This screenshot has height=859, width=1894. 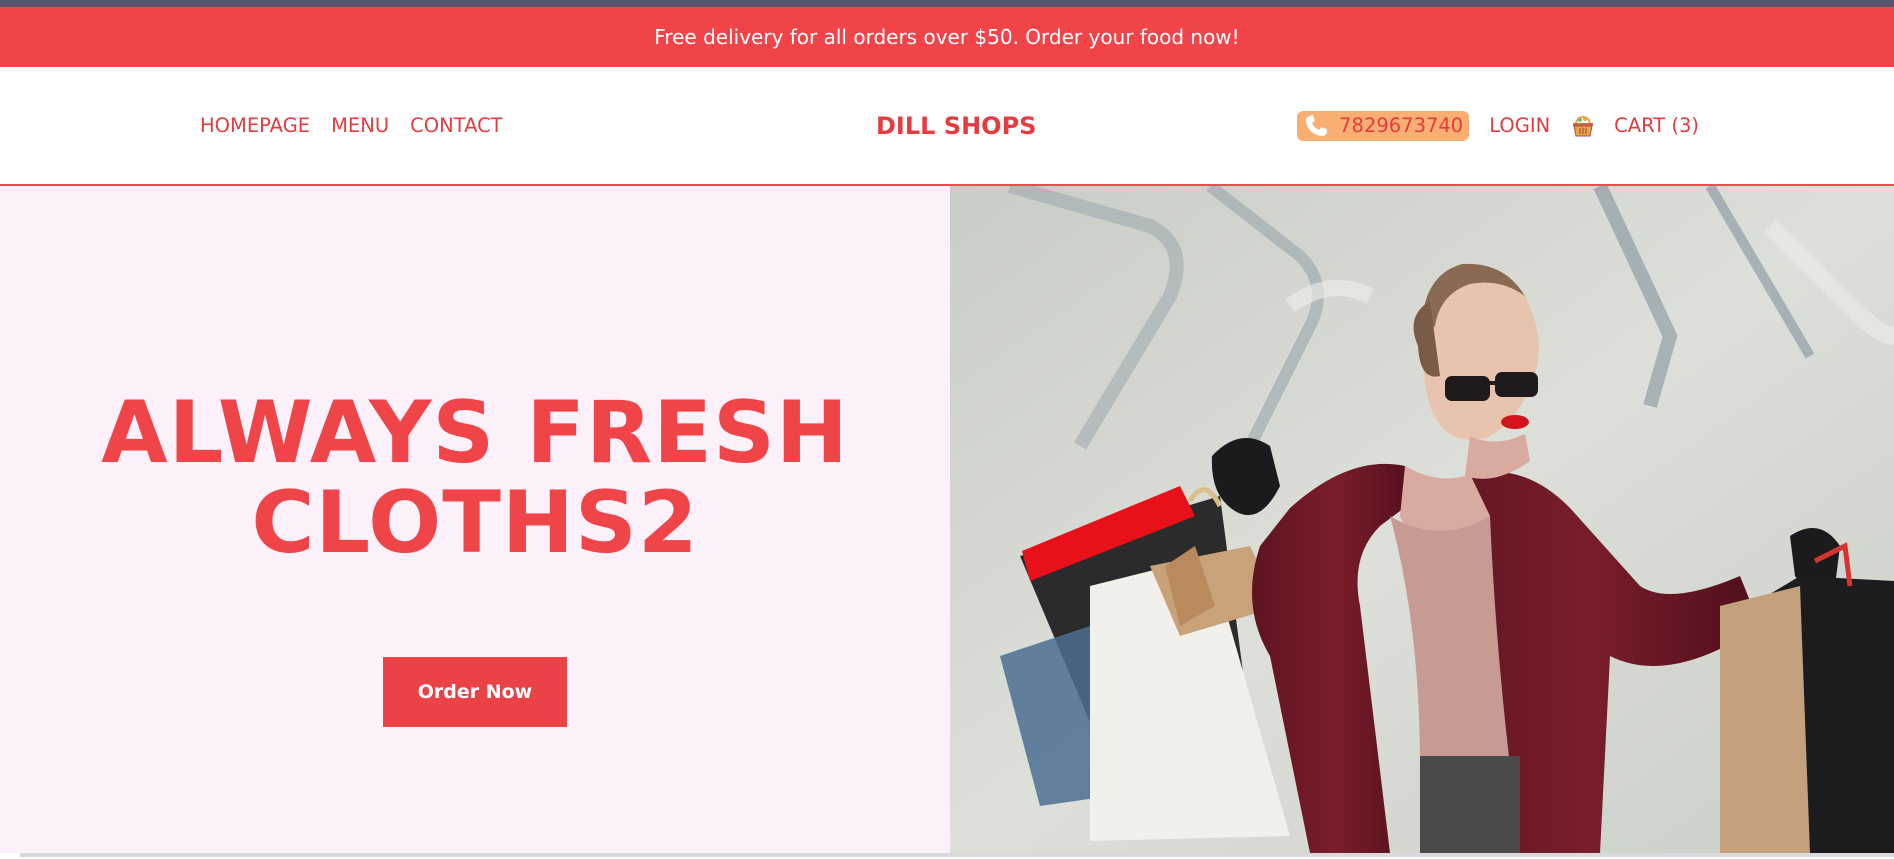 What do you see at coordinates (1401, 125) in the screenshot?
I see `phone-number: 7829673740` at bounding box center [1401, 125].